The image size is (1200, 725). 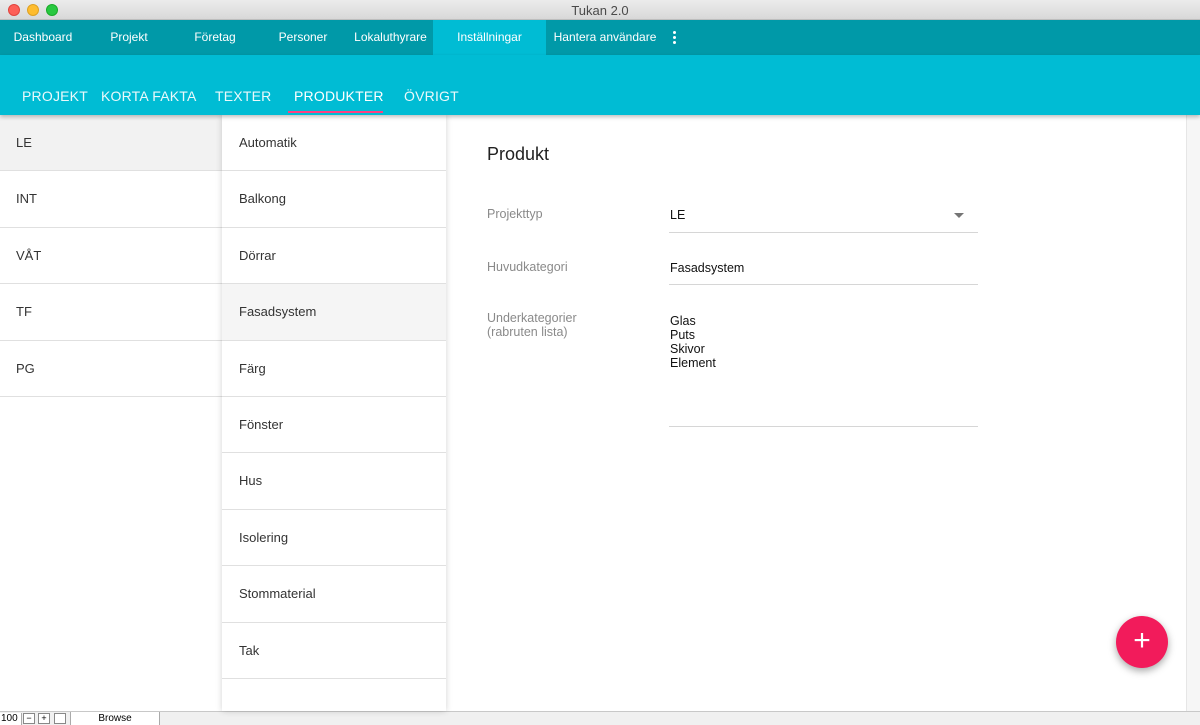 What do you see at coordinates (334, 594) in the screenshot?
I see `category-item: Stommaterial` at bounding box center [334, 594].